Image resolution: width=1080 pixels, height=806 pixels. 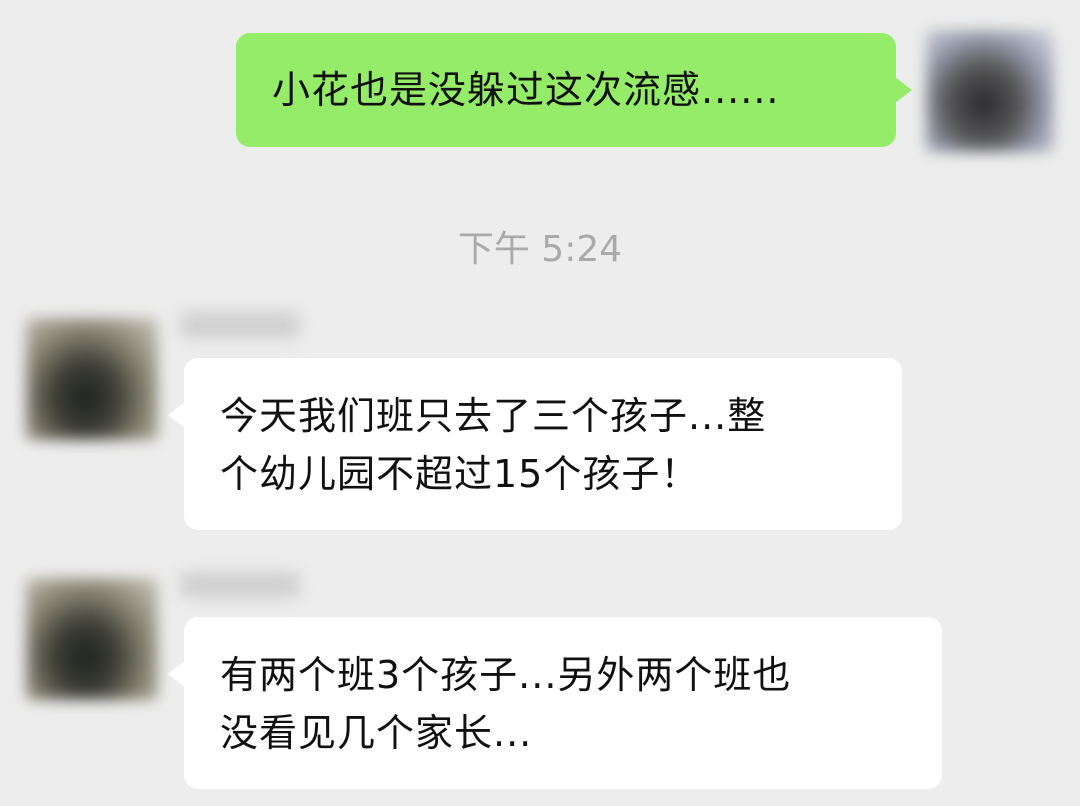 I want to click on message-text-line: 个幼儿园不超过15个孩子！, so click(x=460, y=474).